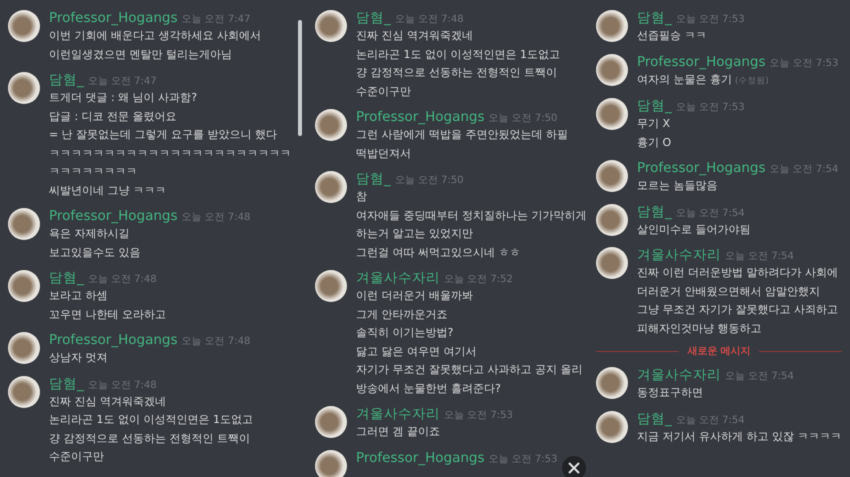 The height and width of the screenshot is (477, 850). What do you see at coordinates (677, 185) in the screenshot?
I see `message-text: 모르는 놈들많음` at bounding box center [677, 185].